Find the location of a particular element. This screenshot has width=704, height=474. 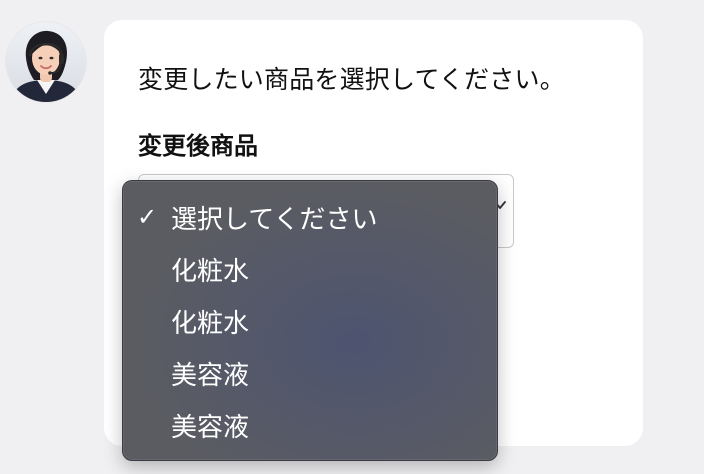

dropdown-option-4: 美容液 is located at coordinates (310, 425).